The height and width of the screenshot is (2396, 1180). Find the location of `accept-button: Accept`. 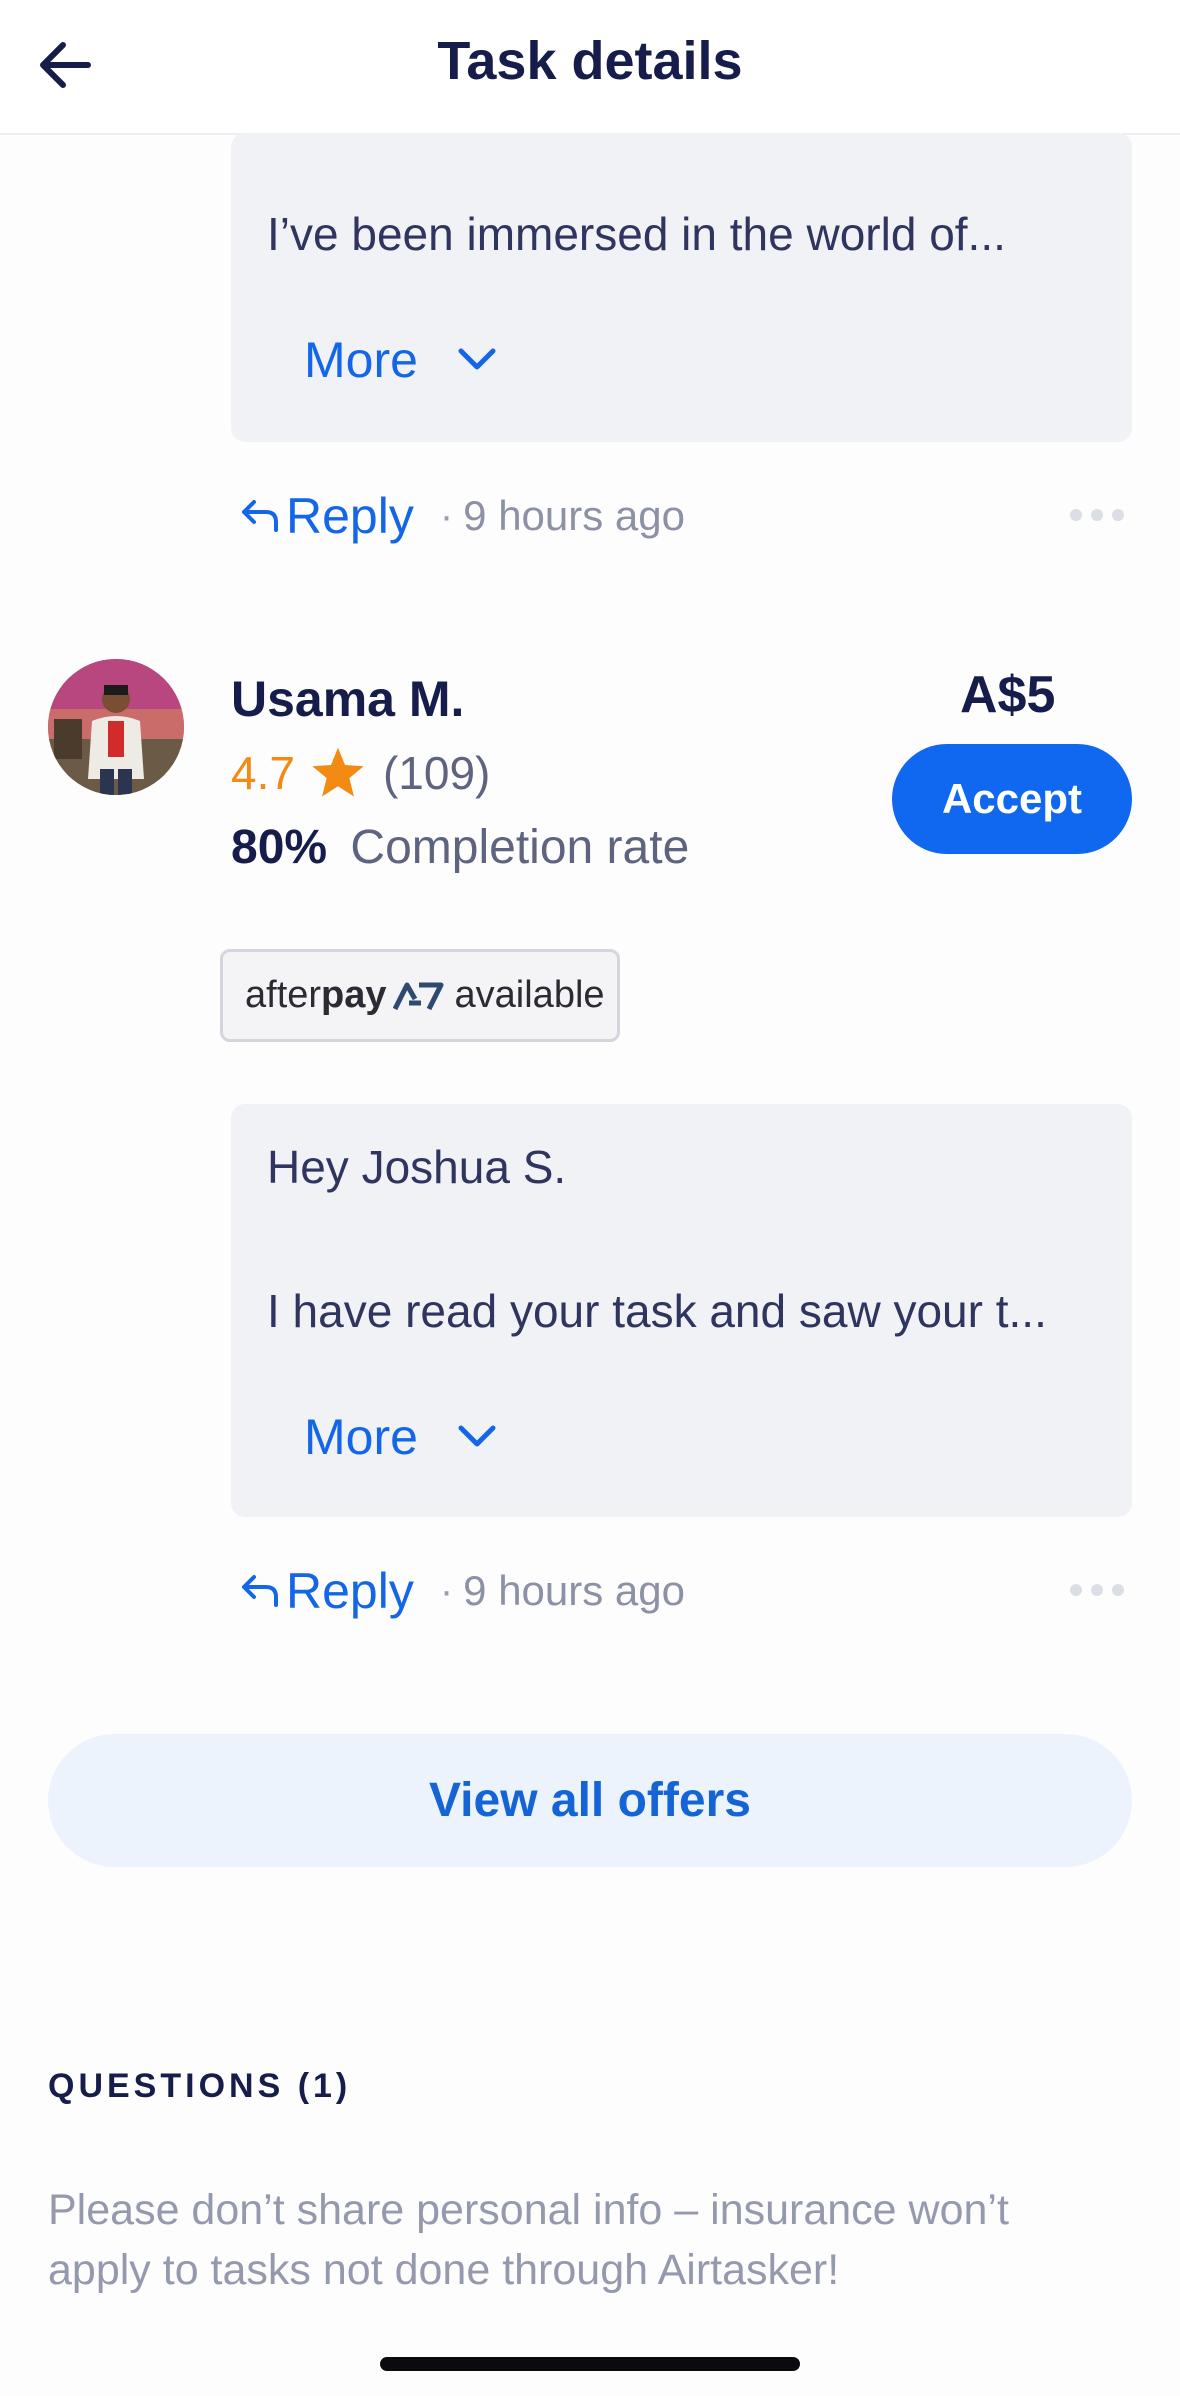

accept-button: Accept is located at coordinates (1012, 799).